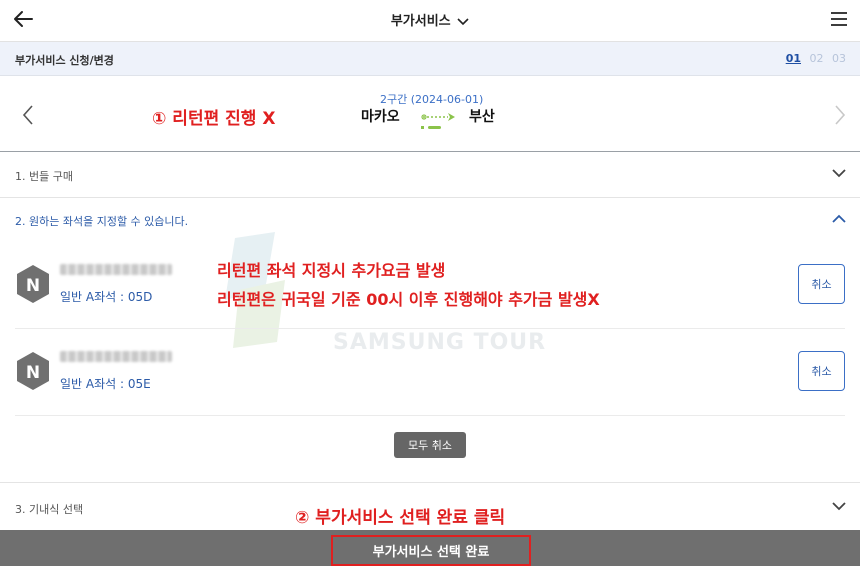 The height and width of the screenshot is (566, 860). I want to click on passenger-seat: 일반 A좌석 : 05D, so click(106, 297).